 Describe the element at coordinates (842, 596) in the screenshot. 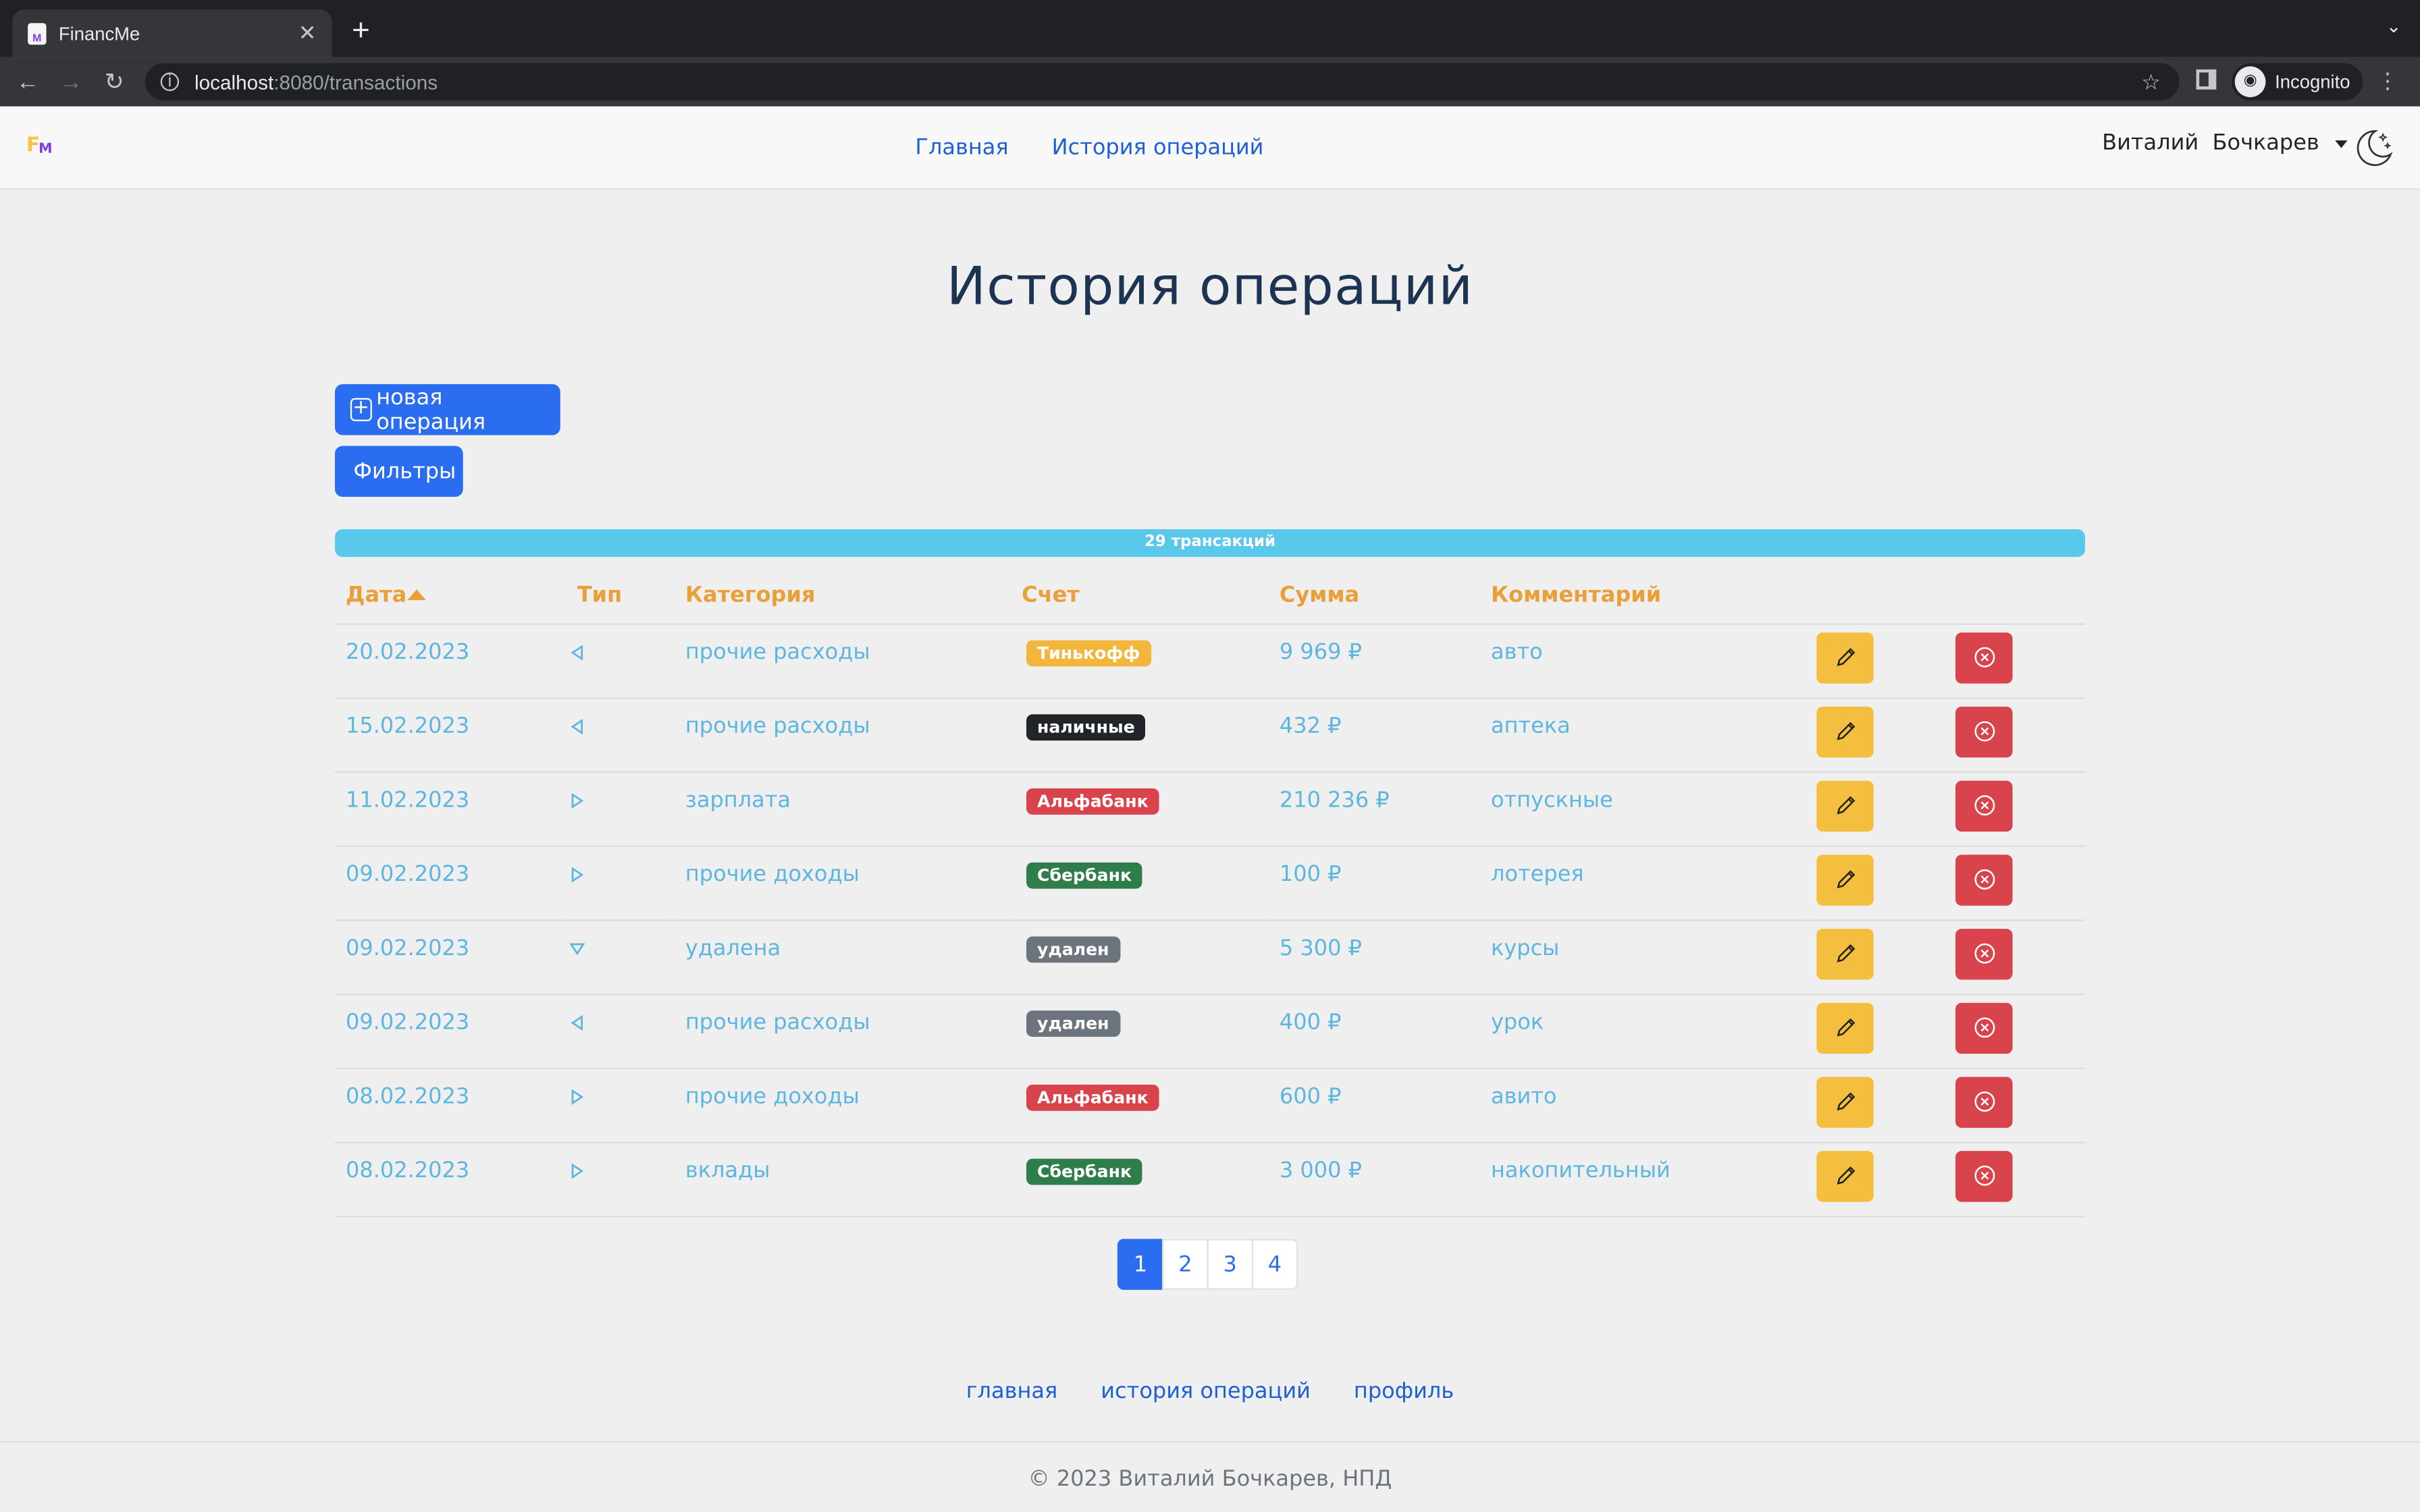

I see `header-category: Категория` at that location.